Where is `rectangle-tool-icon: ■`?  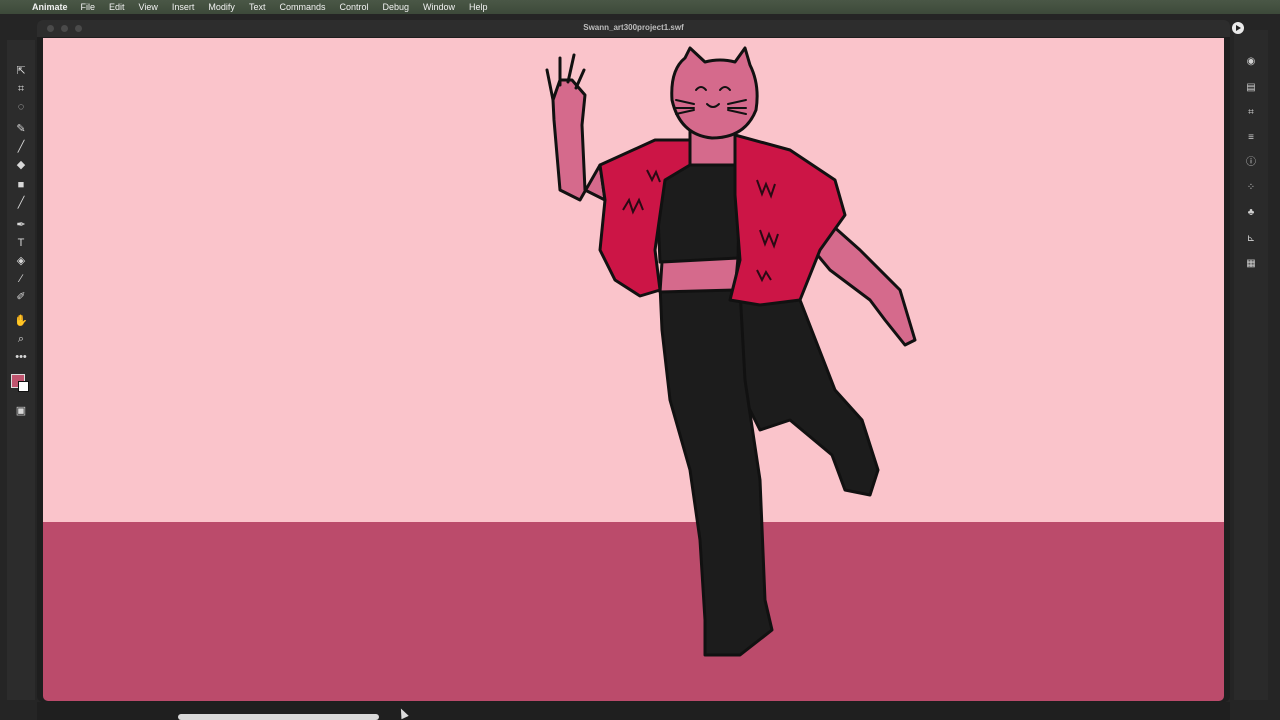
rectangle-tool-icon: ■ is located at coordinates (21, 185).